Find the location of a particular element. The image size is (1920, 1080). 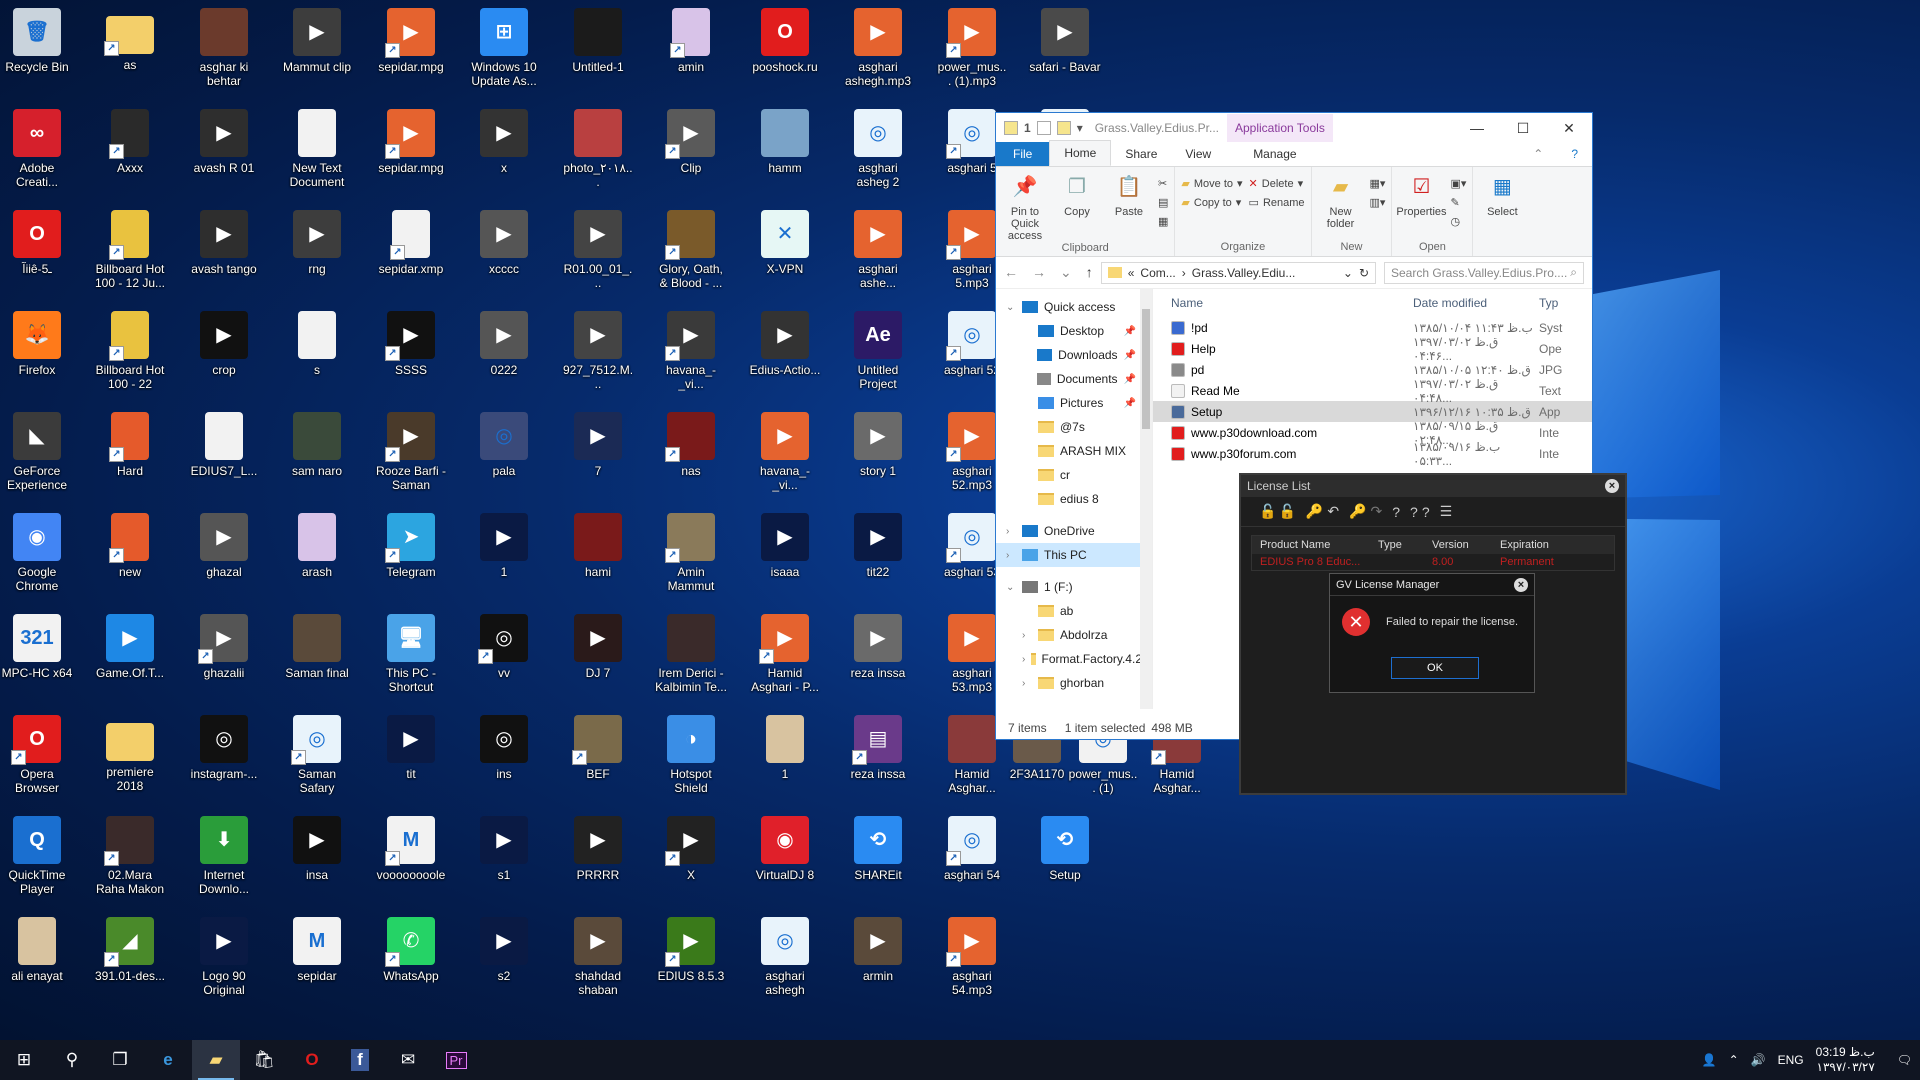

select-button: ▦ Select is located at coordinates (1502, 212).